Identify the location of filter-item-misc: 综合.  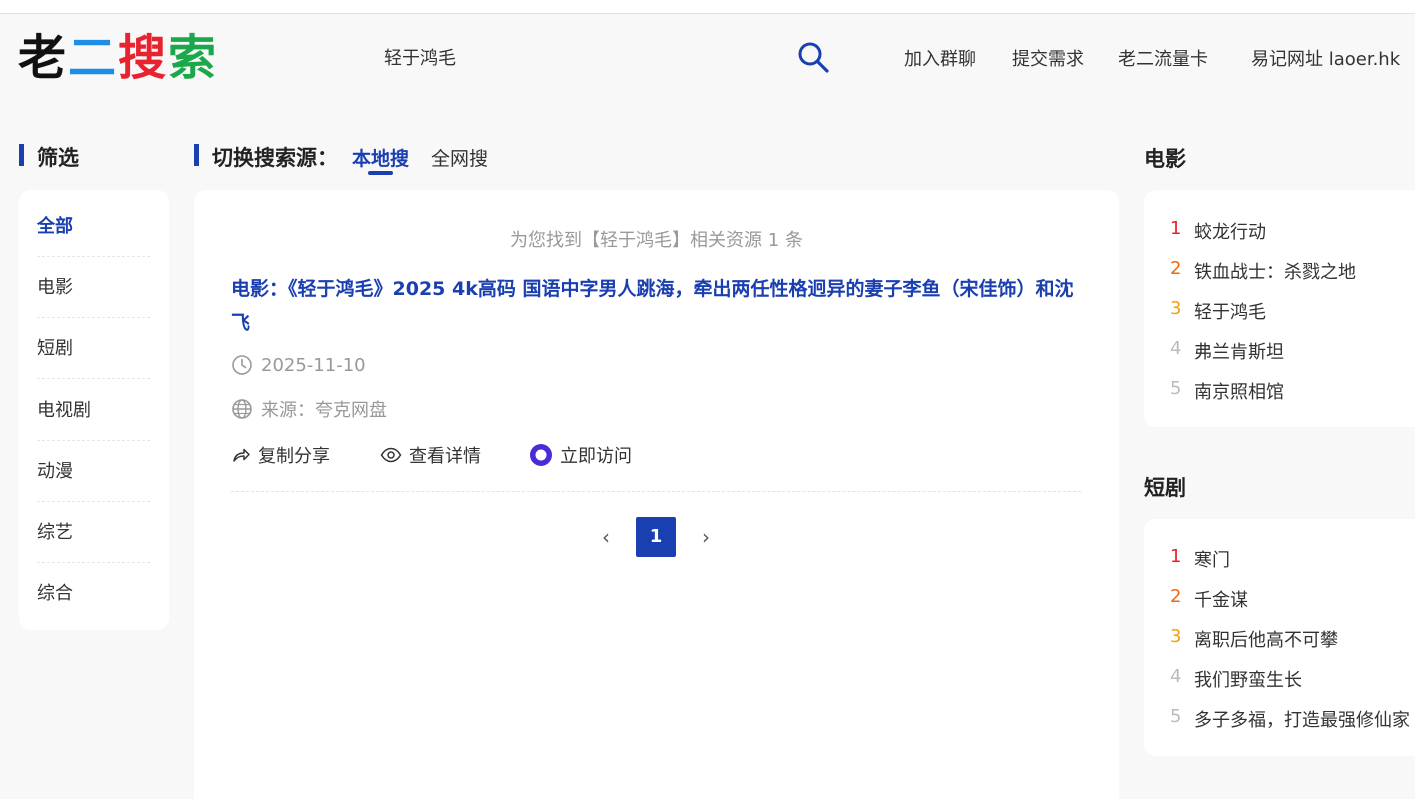
(93, 593).